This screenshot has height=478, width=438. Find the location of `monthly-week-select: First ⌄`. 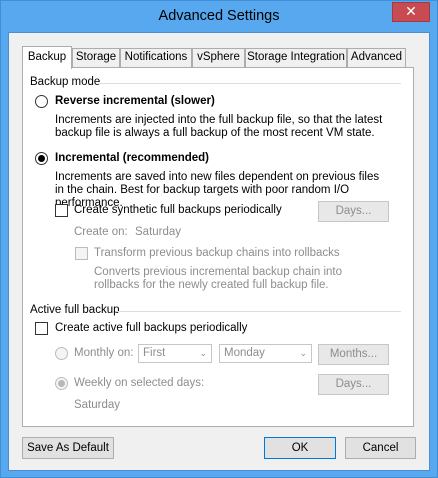

monthly-week-select: First ⌄ is located at coordinates (175, 353).